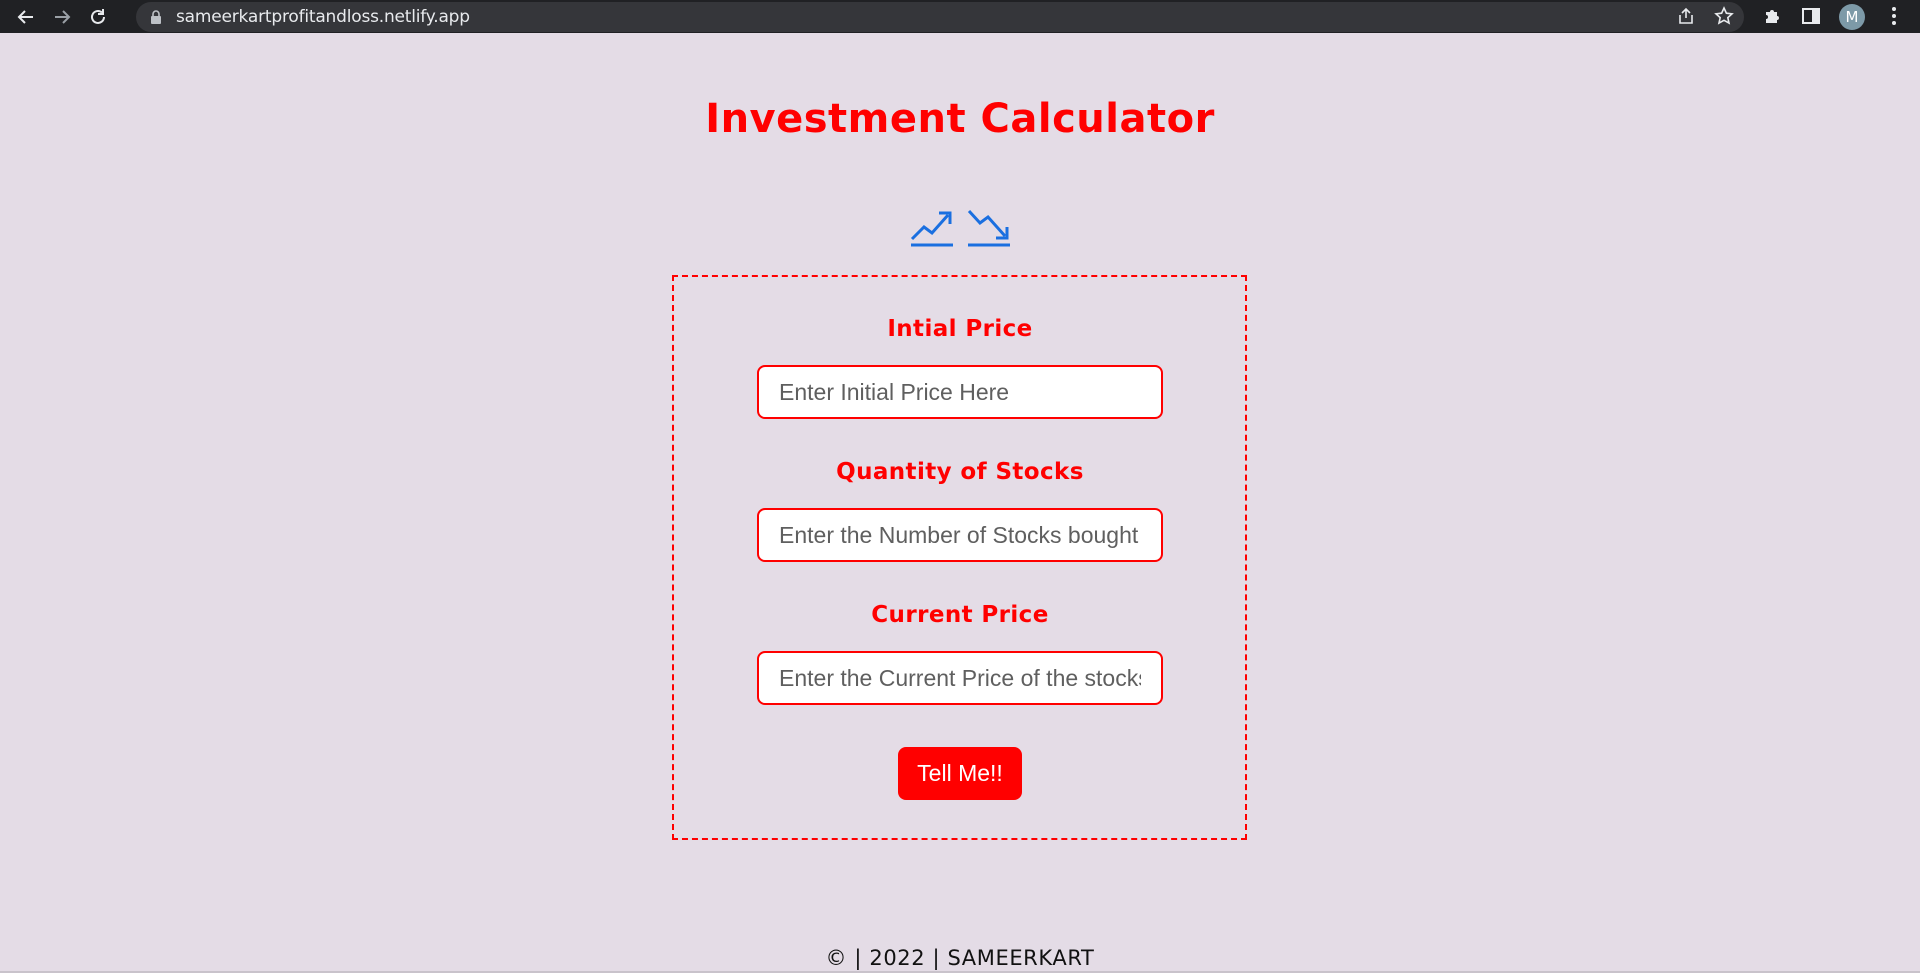 Image resolution: width=1920 pixels, height=973 pixels. What do you see at coordinates (960, 773) in the screenshot?
I see `tell-me-button: Tell Me!!` at bounding box center [960, 773].